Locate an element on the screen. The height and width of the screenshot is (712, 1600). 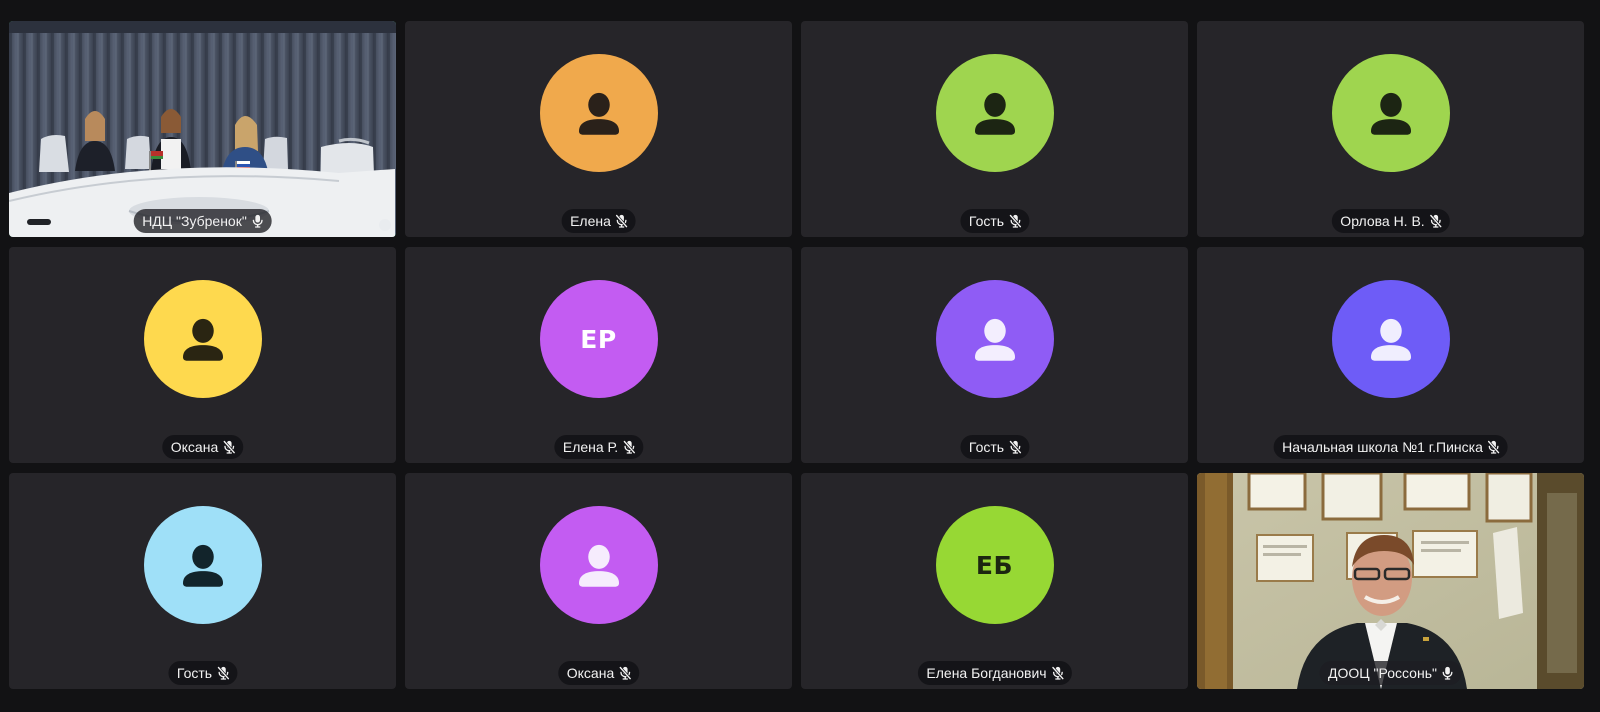
participant-tile: Начальная школа №1 г.Пинска is located at coordinates (1390, 355).